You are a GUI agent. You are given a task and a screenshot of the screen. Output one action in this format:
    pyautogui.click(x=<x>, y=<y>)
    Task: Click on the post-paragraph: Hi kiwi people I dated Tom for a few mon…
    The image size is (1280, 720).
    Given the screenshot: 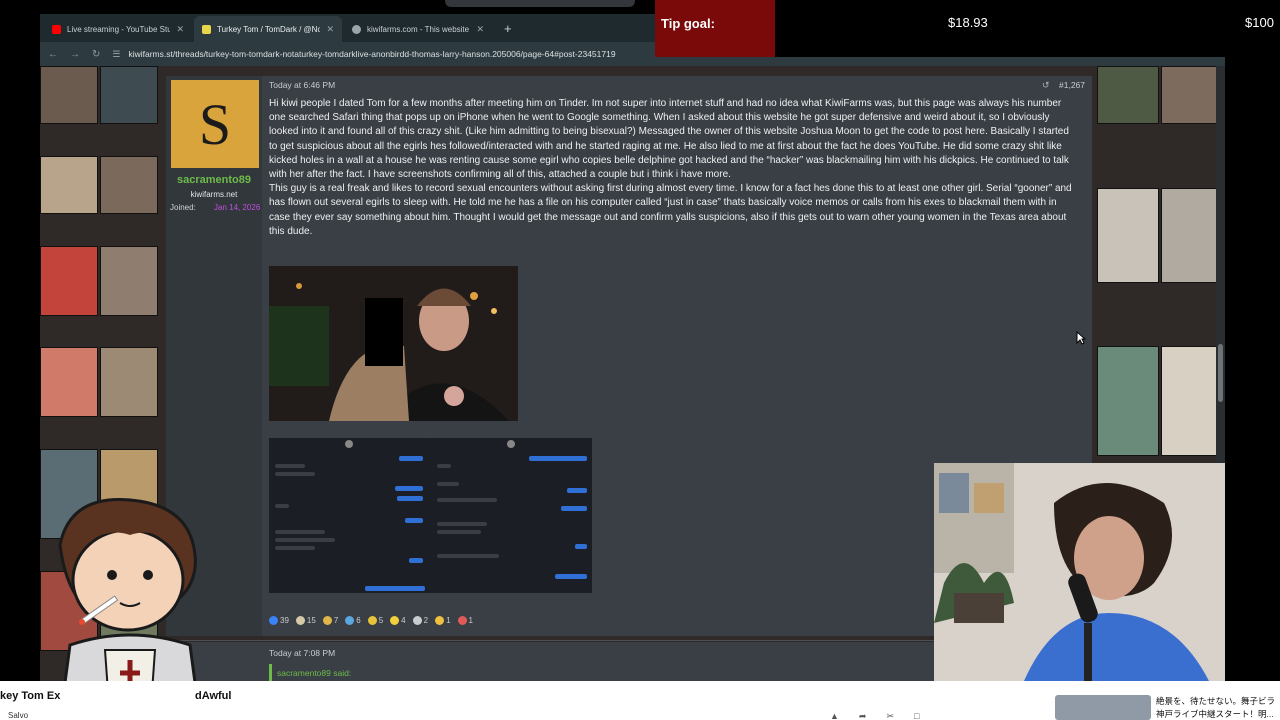 What is the action you would take?
    pyautogui.click(x=669, y=139)
    